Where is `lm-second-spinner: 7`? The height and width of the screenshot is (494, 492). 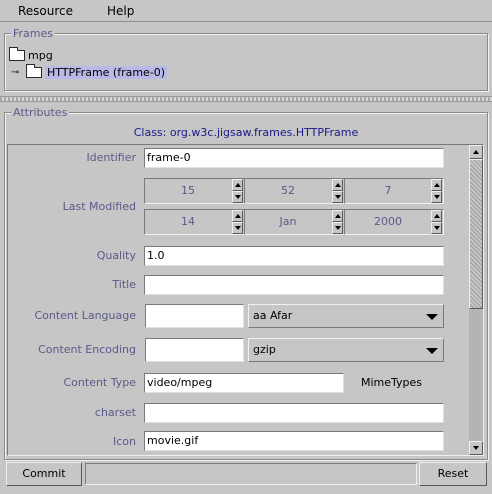
lm-second-spinner: 7 is located at coordinates (394, 191).